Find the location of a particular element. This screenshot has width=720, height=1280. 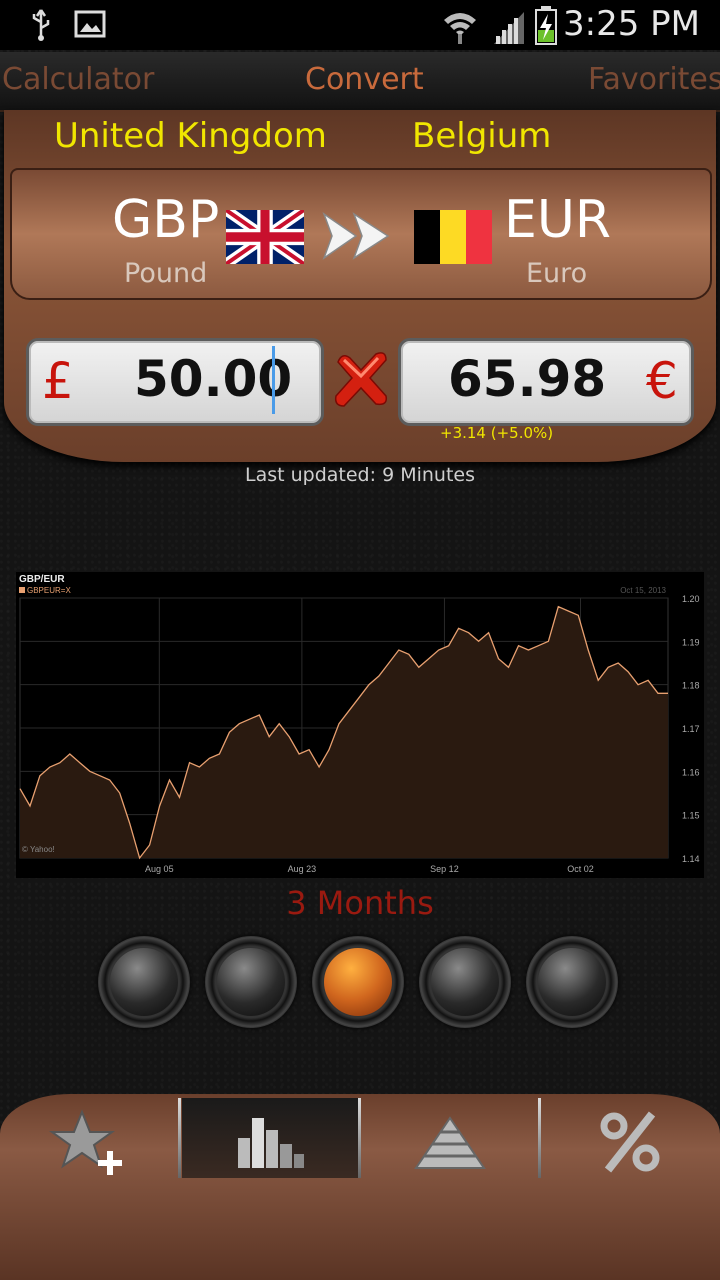

chart-y-tick-label: 1.15 is located at coordinates (691, 816).